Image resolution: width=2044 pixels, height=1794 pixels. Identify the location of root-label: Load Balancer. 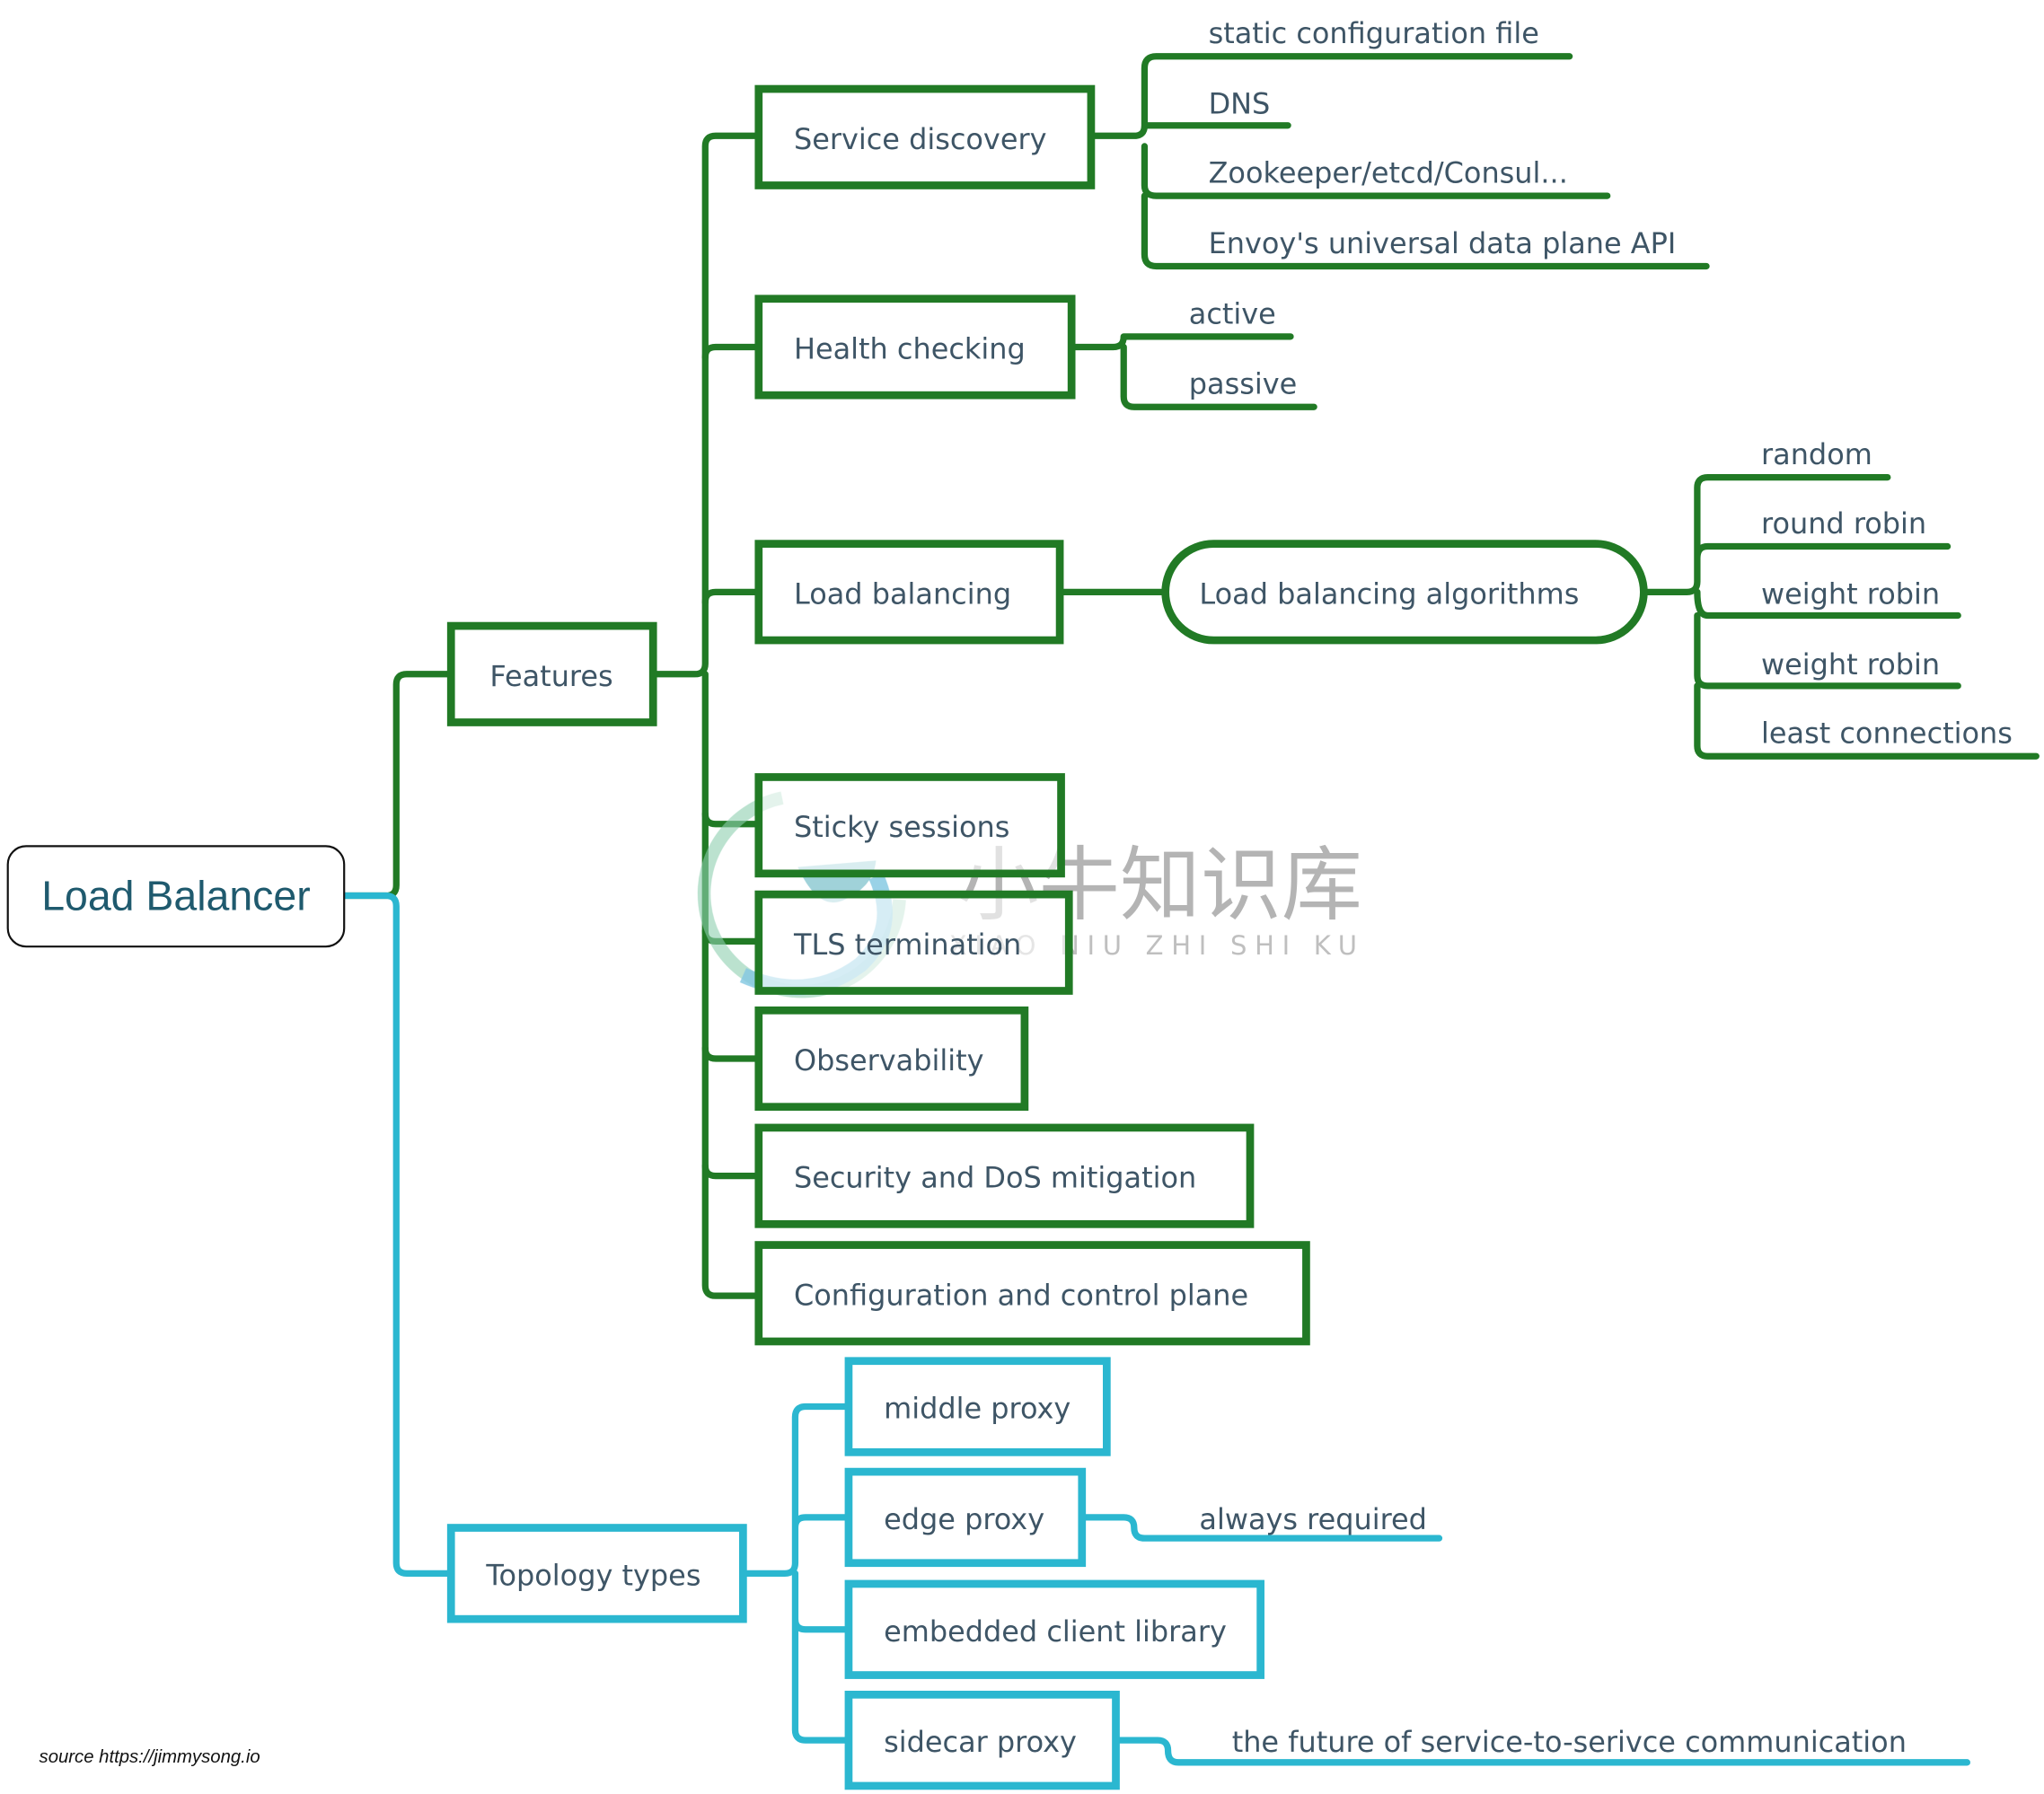
(176, 896).